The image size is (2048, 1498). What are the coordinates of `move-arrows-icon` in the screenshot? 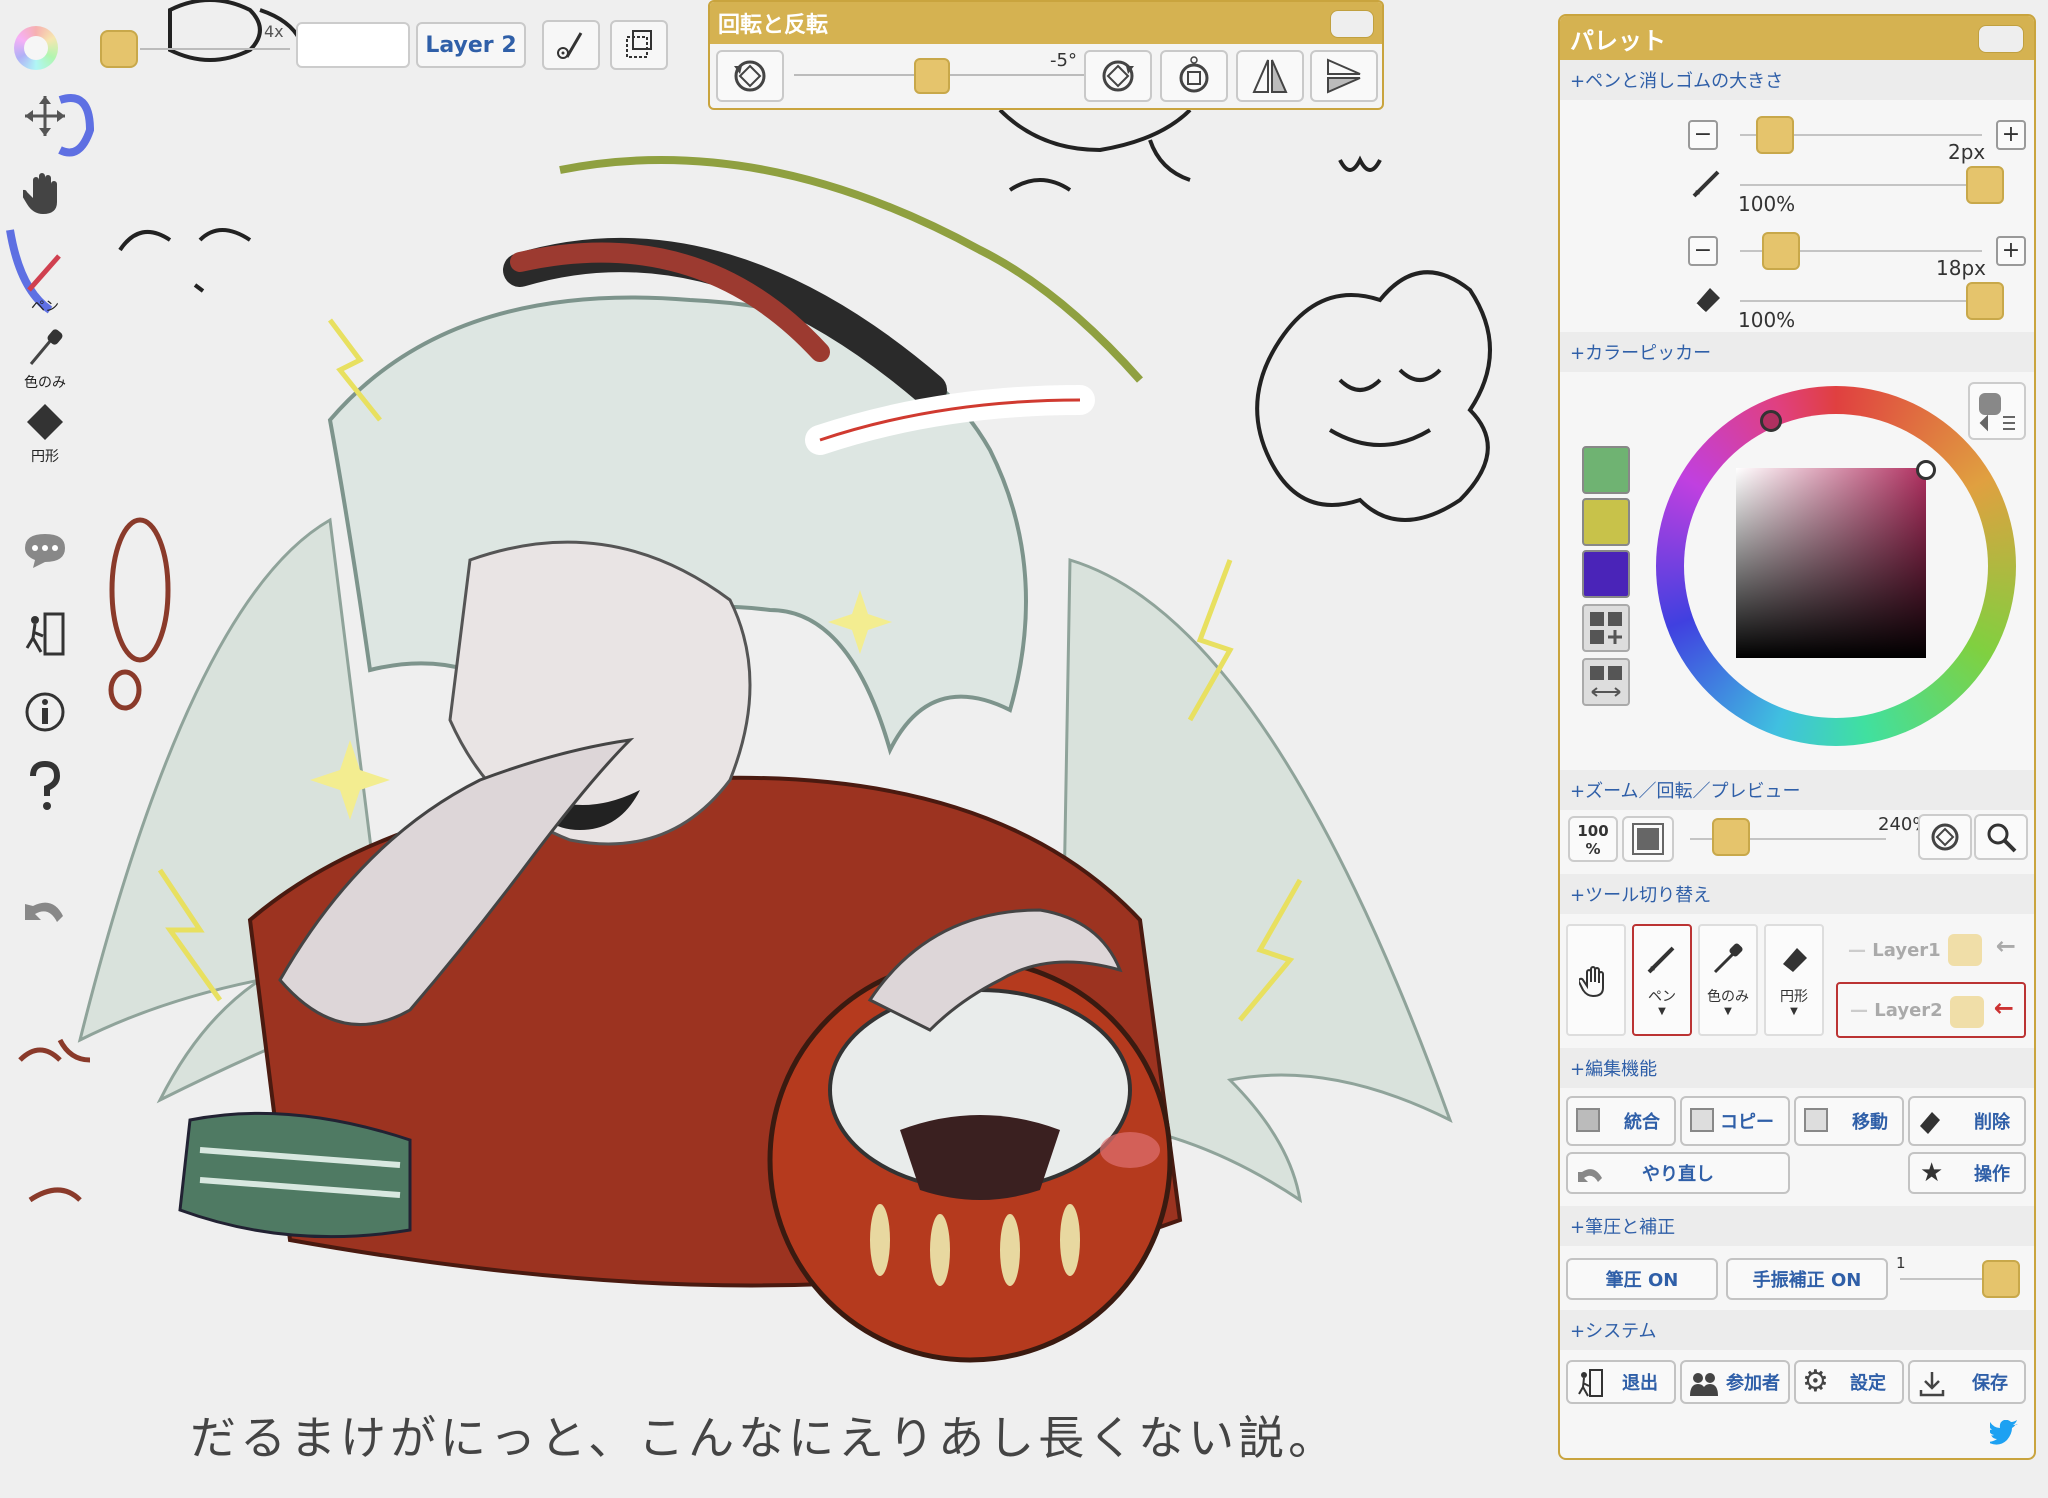 It's located at (45, 116).